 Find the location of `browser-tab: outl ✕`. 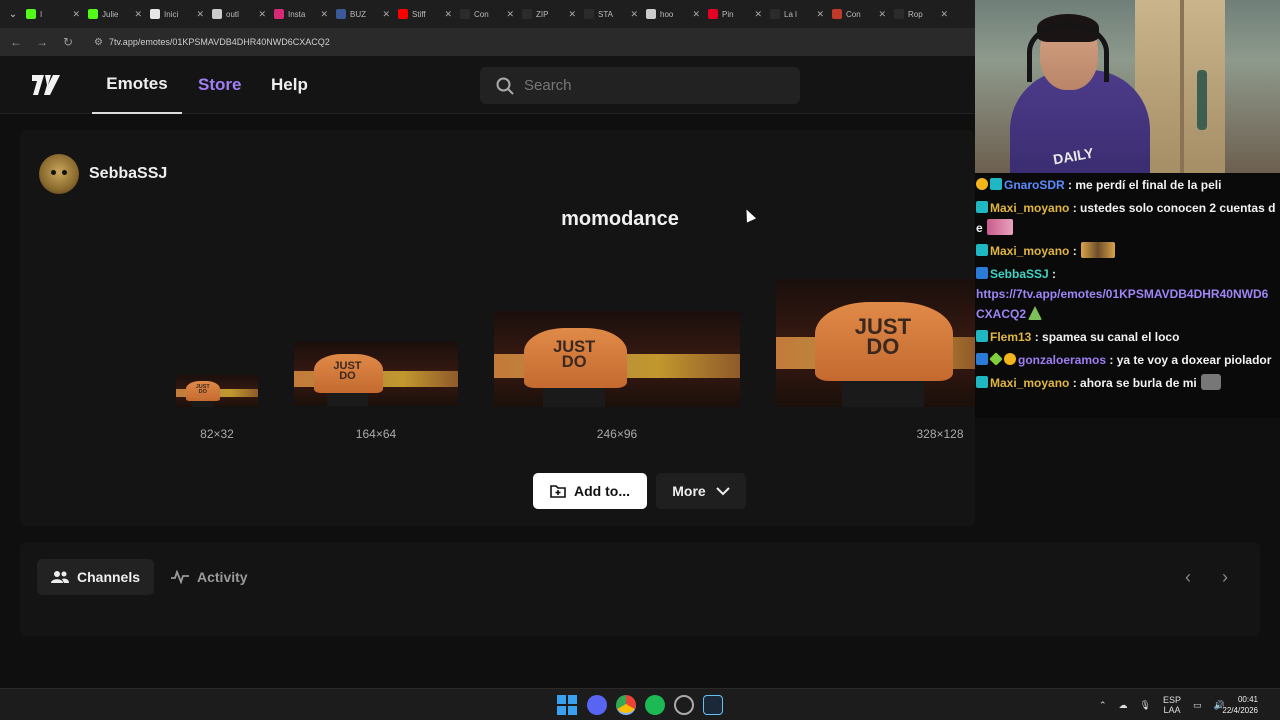

browser-tab: outl ✕ is located at coordinates (239, 14).